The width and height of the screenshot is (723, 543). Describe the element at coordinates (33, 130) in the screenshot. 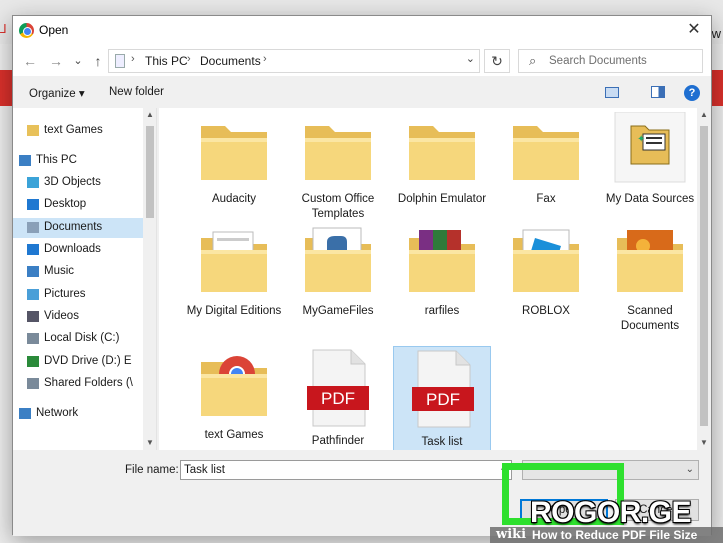

I see `folder-icon` at that location.